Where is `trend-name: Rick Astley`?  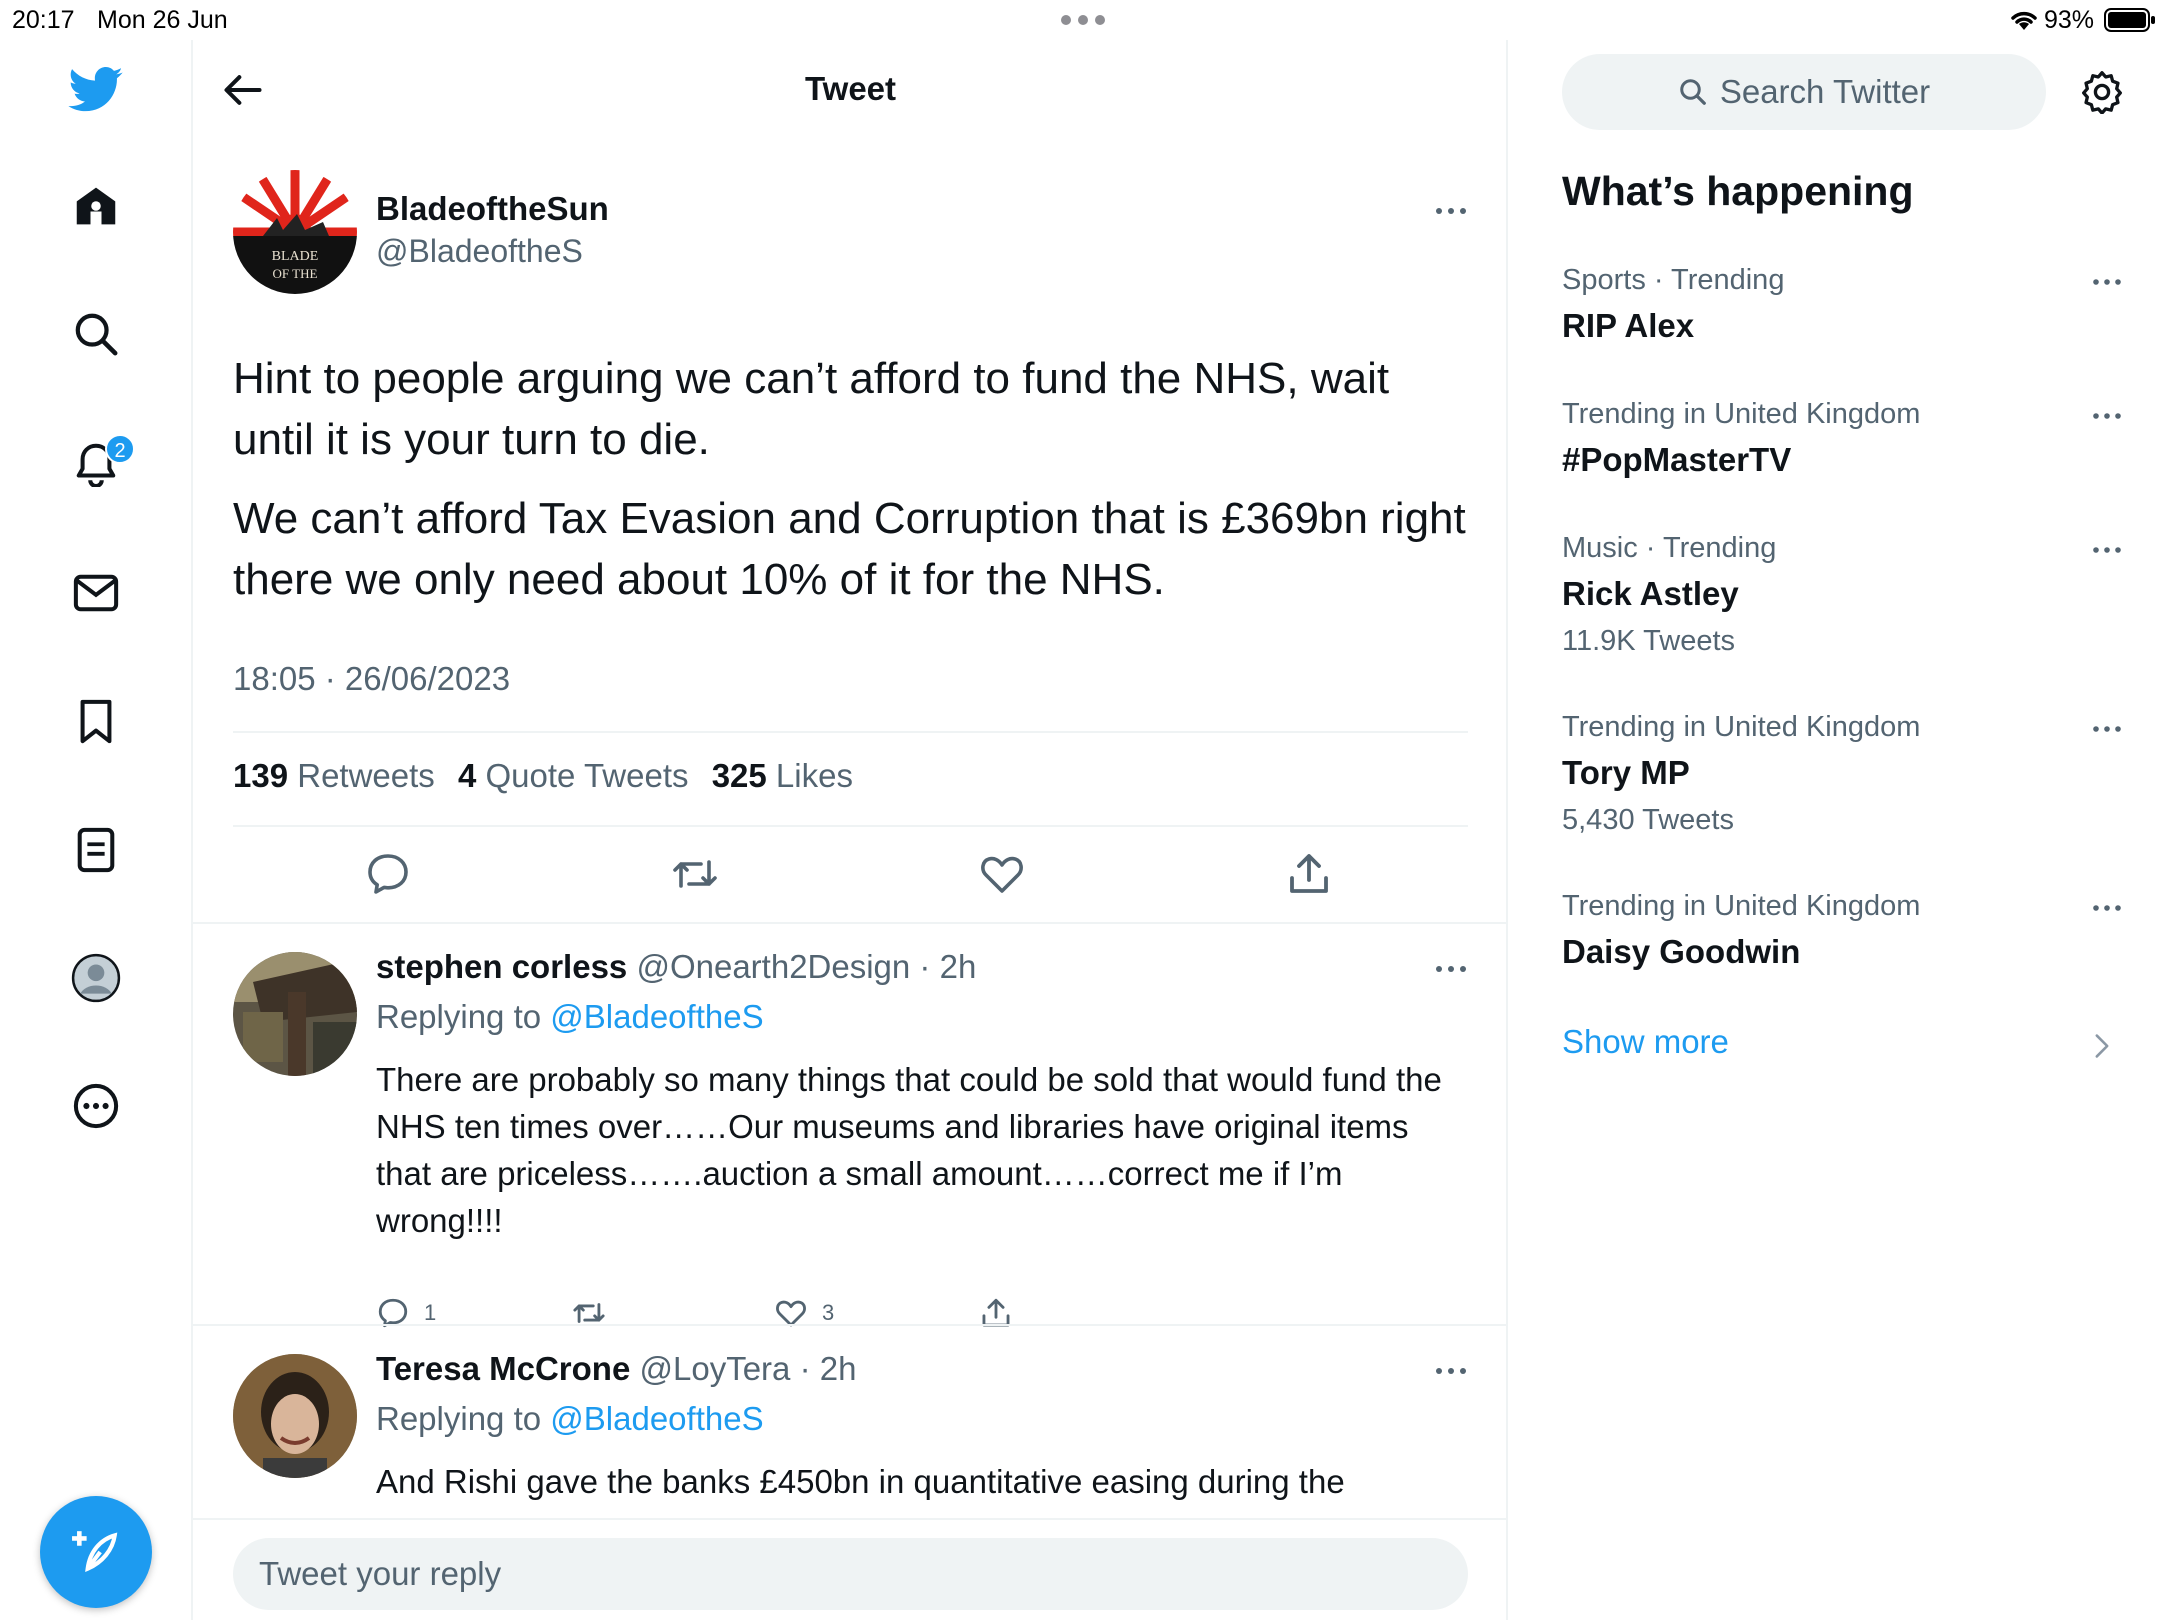
trend-name: Rick Astley is located at coordinates (1650, 593).